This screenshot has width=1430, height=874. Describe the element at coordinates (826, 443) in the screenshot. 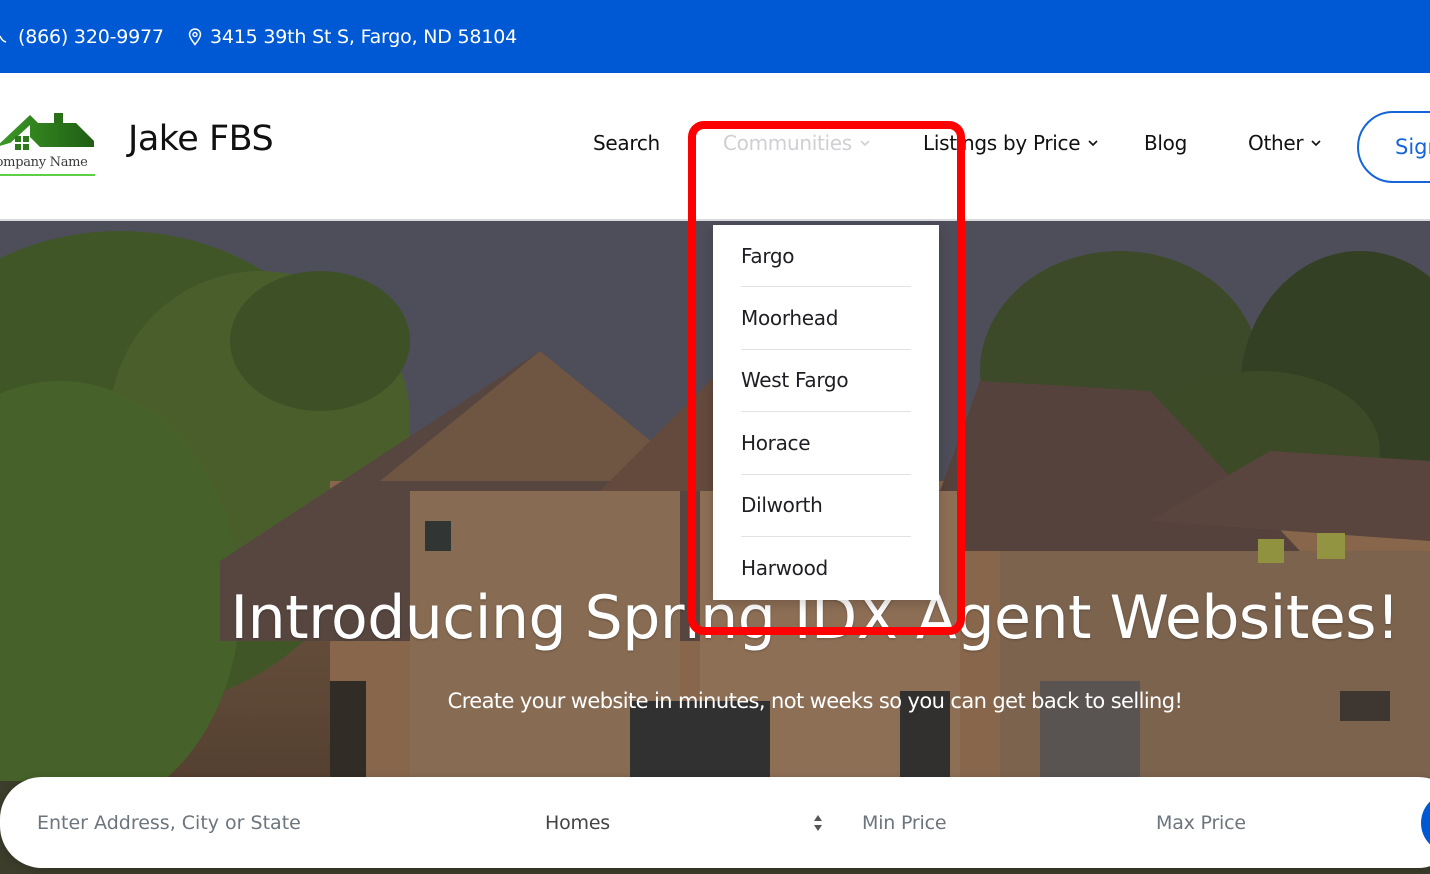

I see `dropdown-item-horace: Horace` at that location.